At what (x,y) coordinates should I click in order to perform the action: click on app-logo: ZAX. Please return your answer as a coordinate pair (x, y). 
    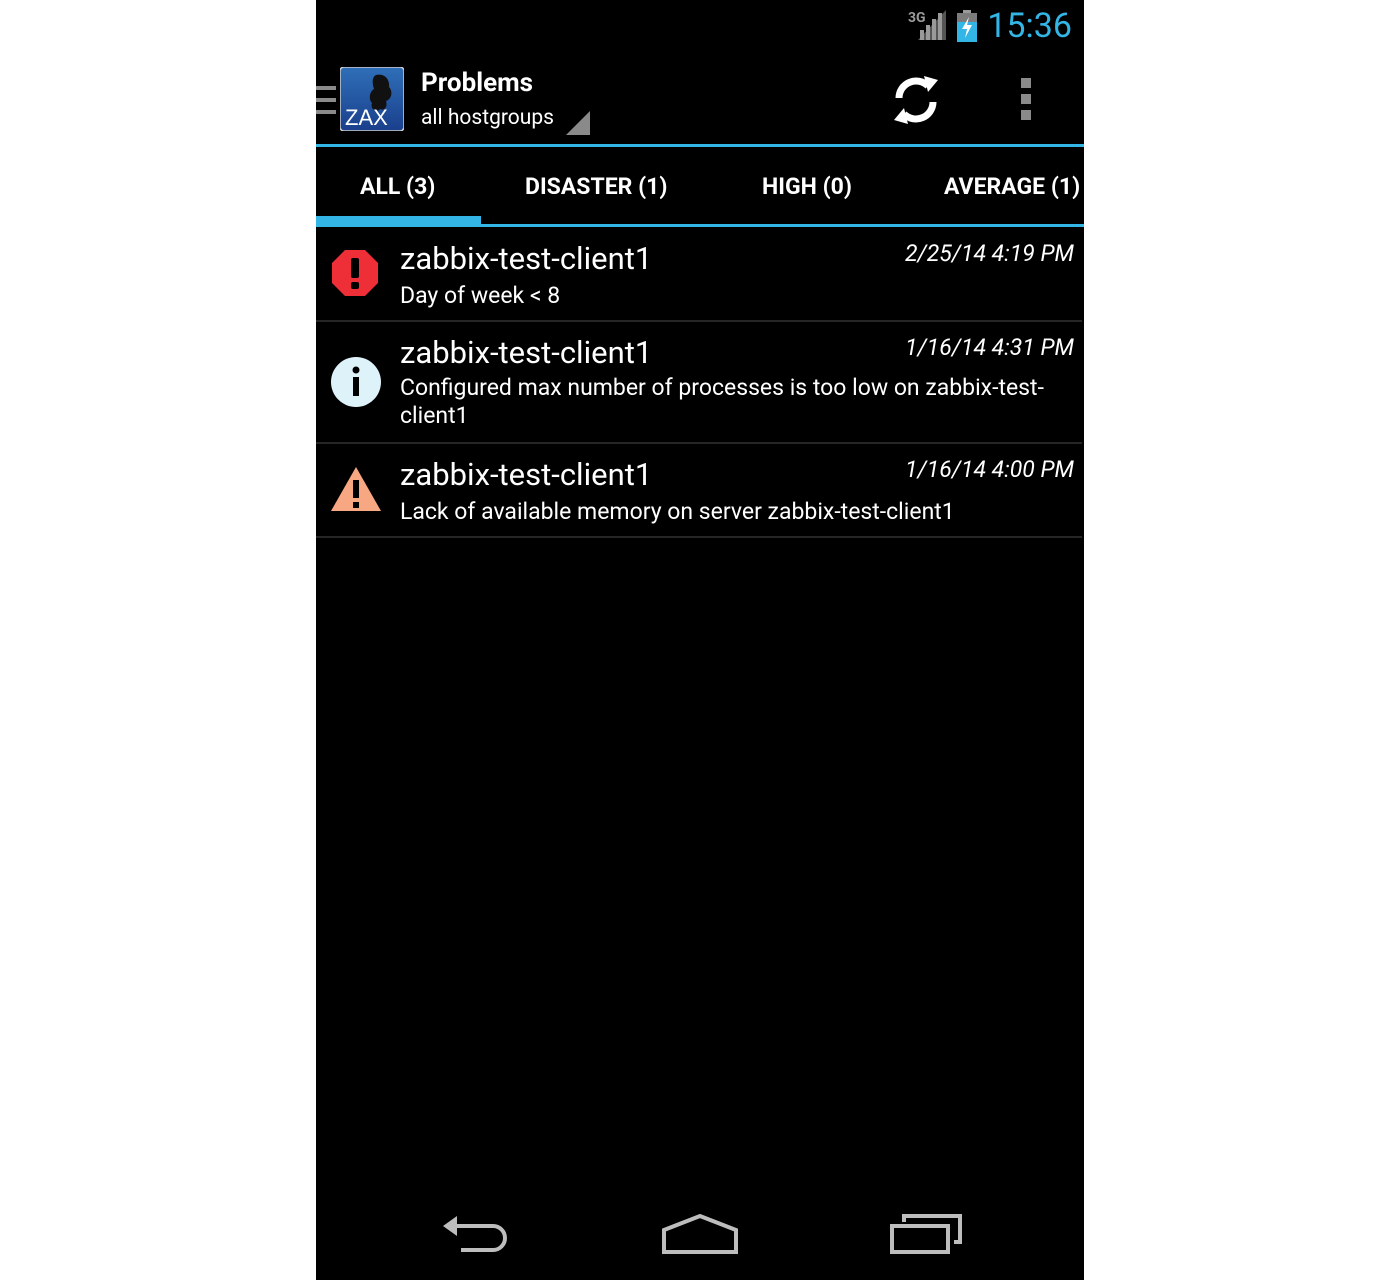
    Looking at the image, I should click on (372, 99).